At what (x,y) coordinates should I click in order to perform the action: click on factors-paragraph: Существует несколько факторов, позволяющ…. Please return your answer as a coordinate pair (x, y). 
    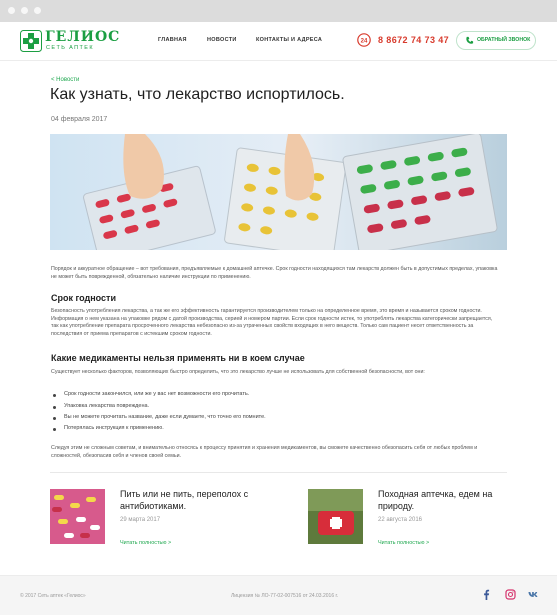
    Looking at the image, I should click on (238, 372).